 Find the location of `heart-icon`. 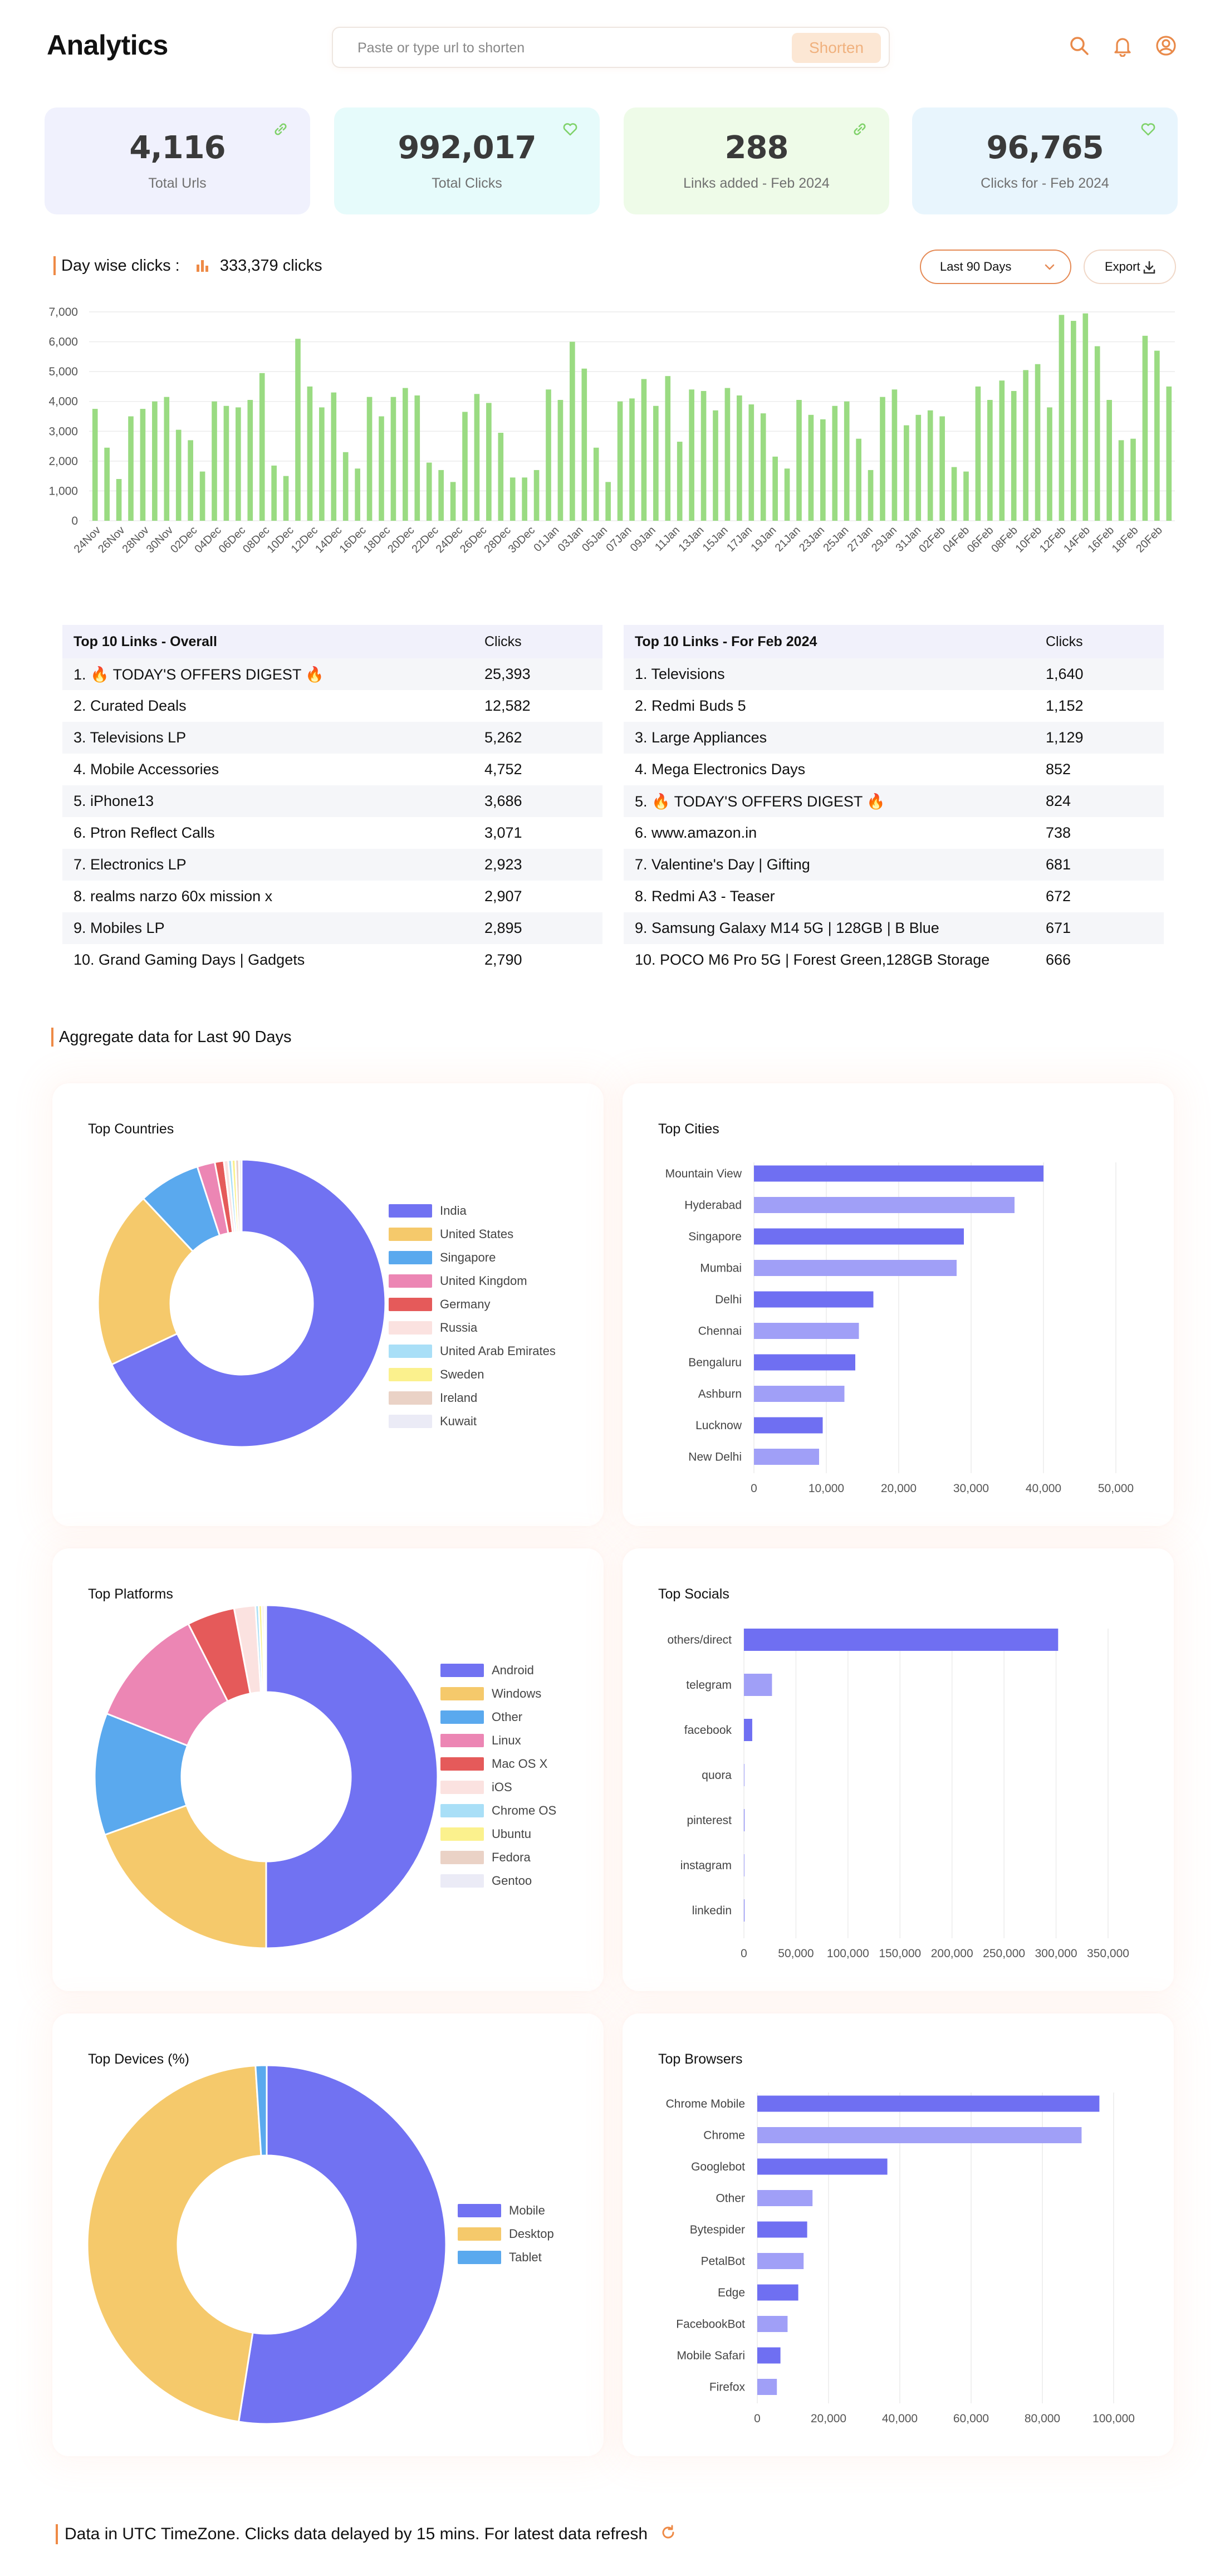

heart-icon is located at coordinates (1148, 129).